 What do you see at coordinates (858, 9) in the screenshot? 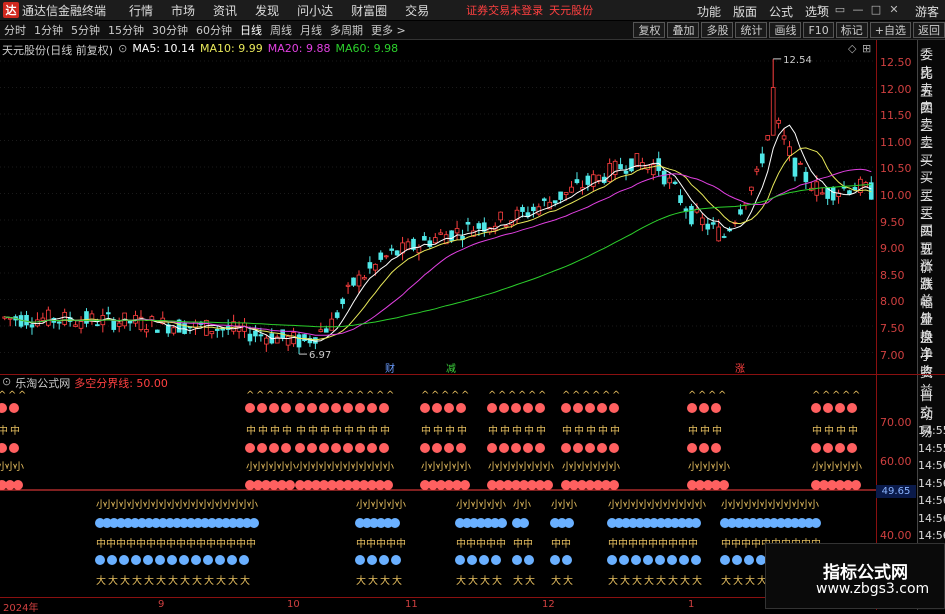
I see `minimize-icon: —` at bounding box center [858, 9].